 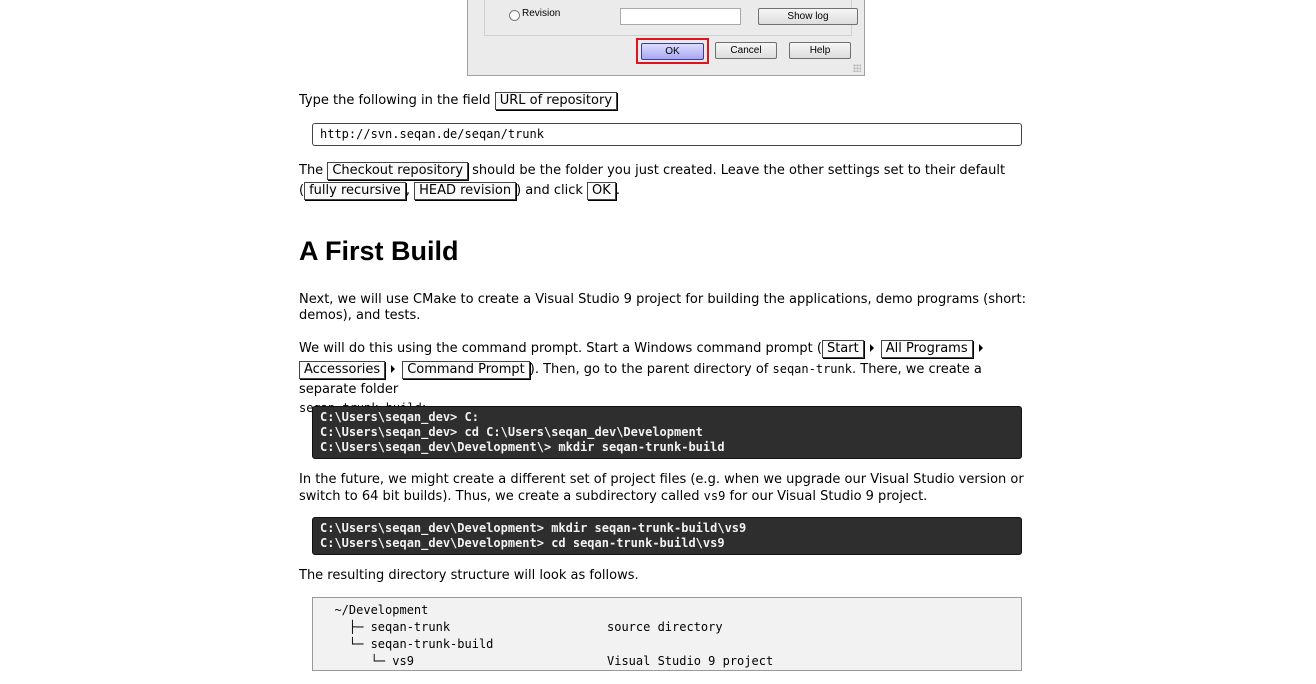 I want to click on tree-path: └─ vs9, so click(x=367, y=661).